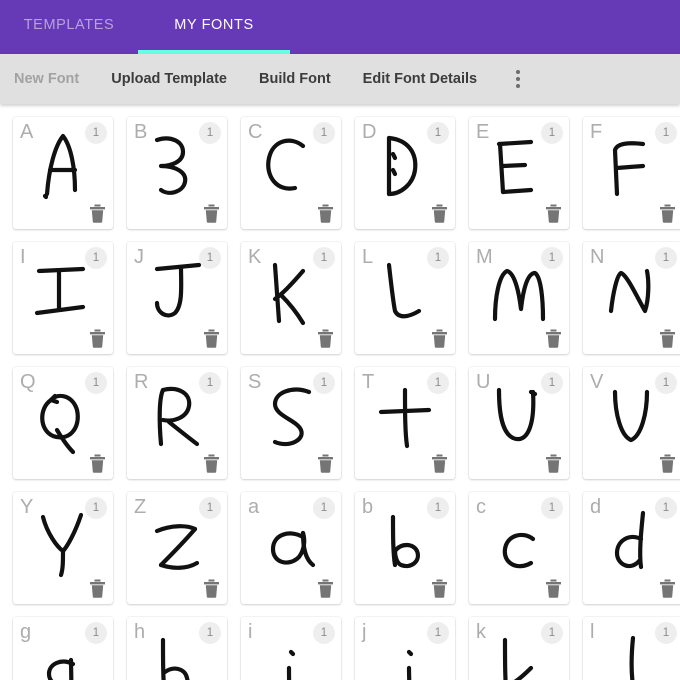 This screenshot has height=680, width=680. What do you see at coordinates (368, 382) in the screenshot?
I see `glyph-card-letter: T` at bounding box center [368, 382].